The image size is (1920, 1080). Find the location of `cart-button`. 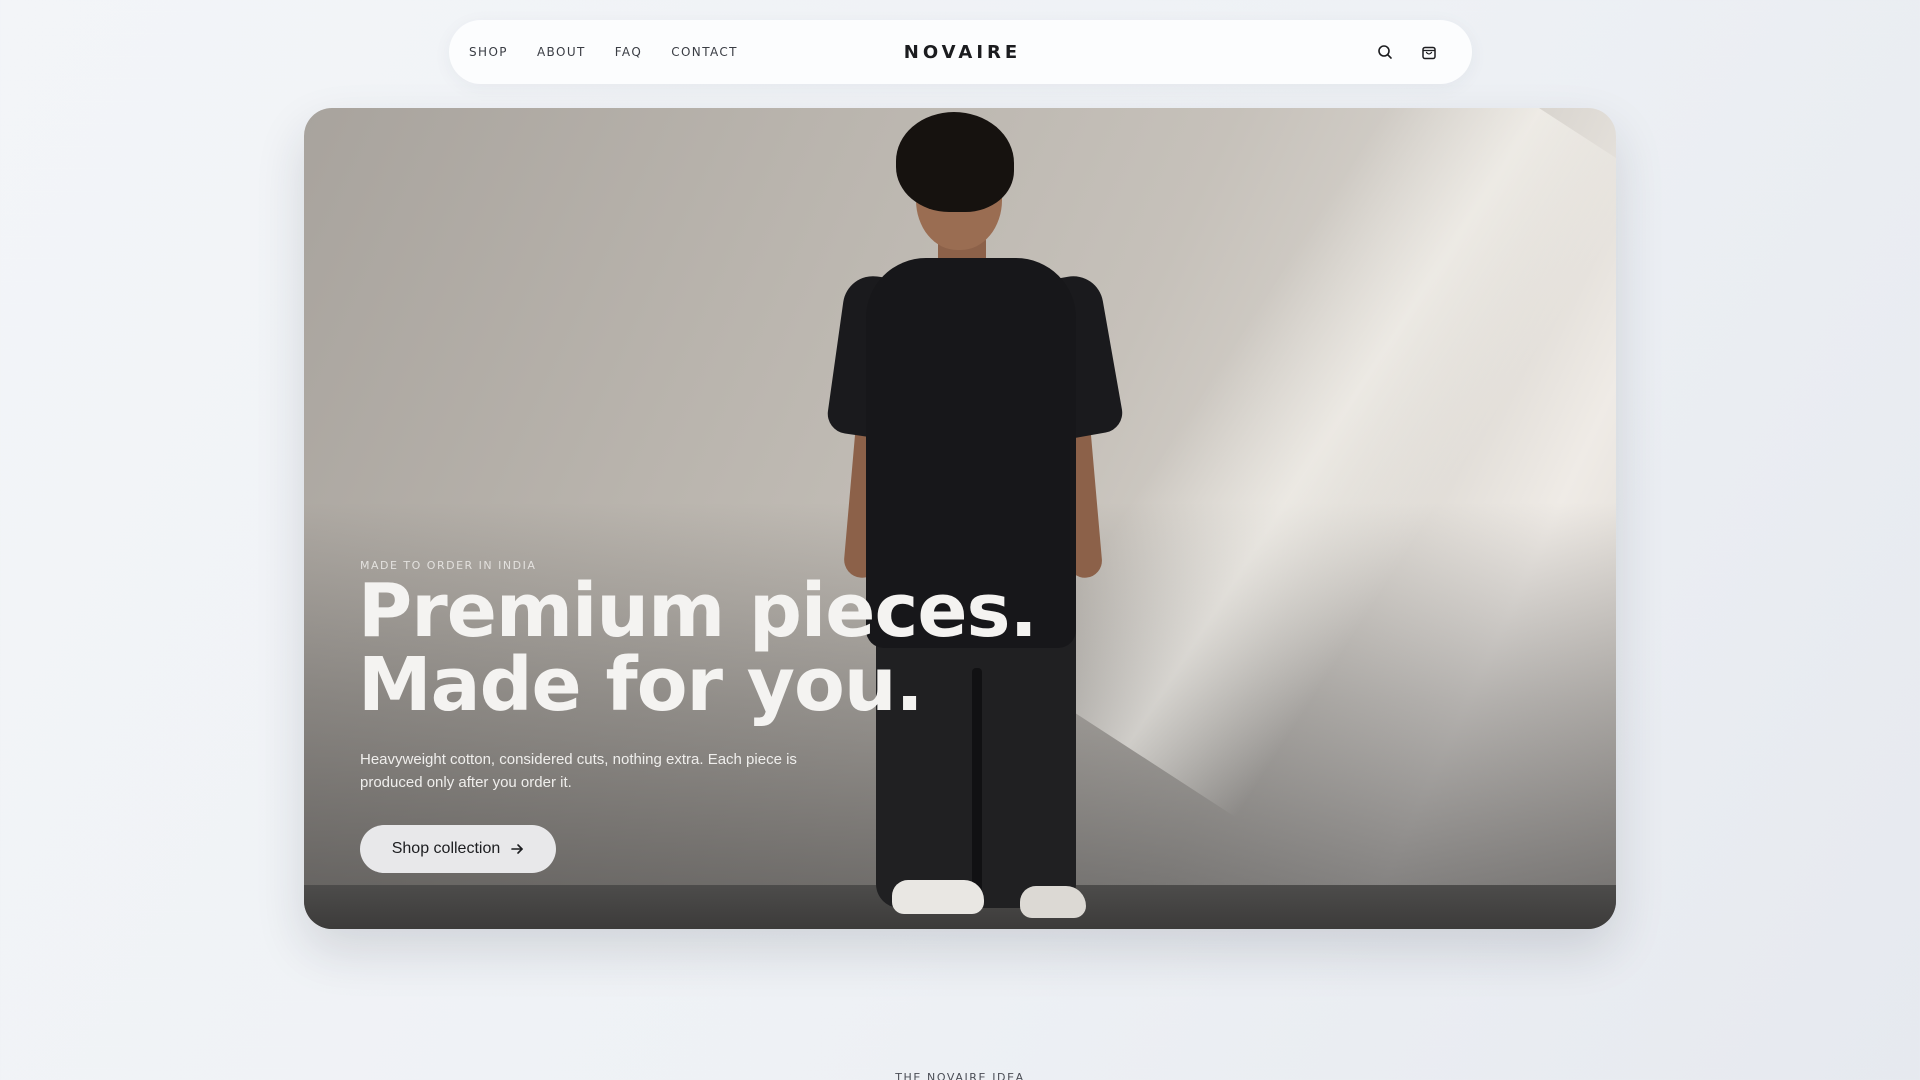

cart-button is located at coordinates (1429, 52).